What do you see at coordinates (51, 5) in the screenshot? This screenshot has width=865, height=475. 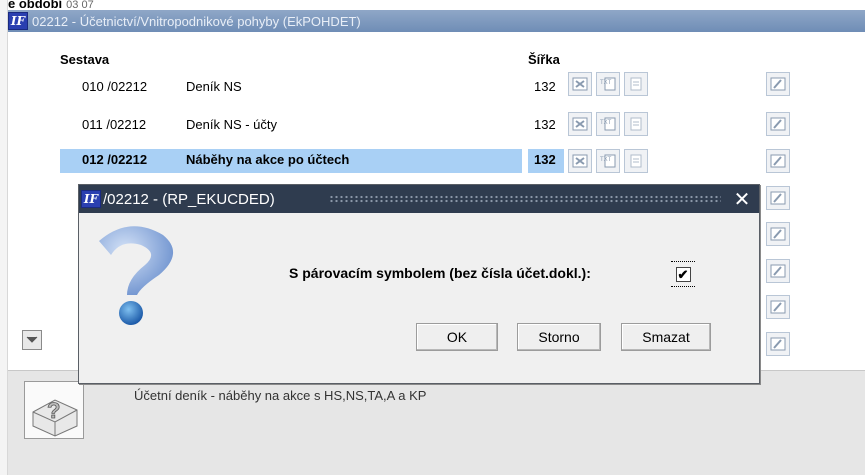 I see `period-label: e období 03 07` at bounding box center [51, 5].